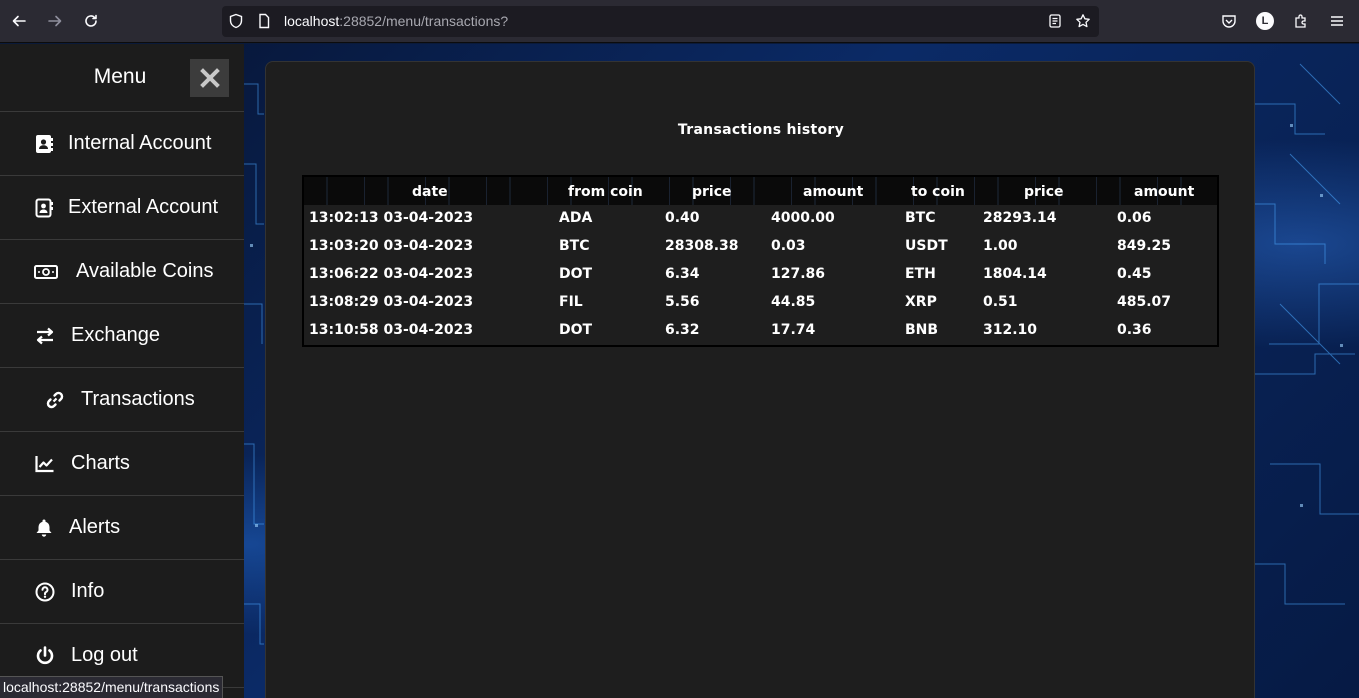 The width and height of the screenshot is (1359, 698). Describe the element at coordinates (660, 21) in the screenshot. I see `url-bar: localhost:28852/menu/transactions?` at that location.